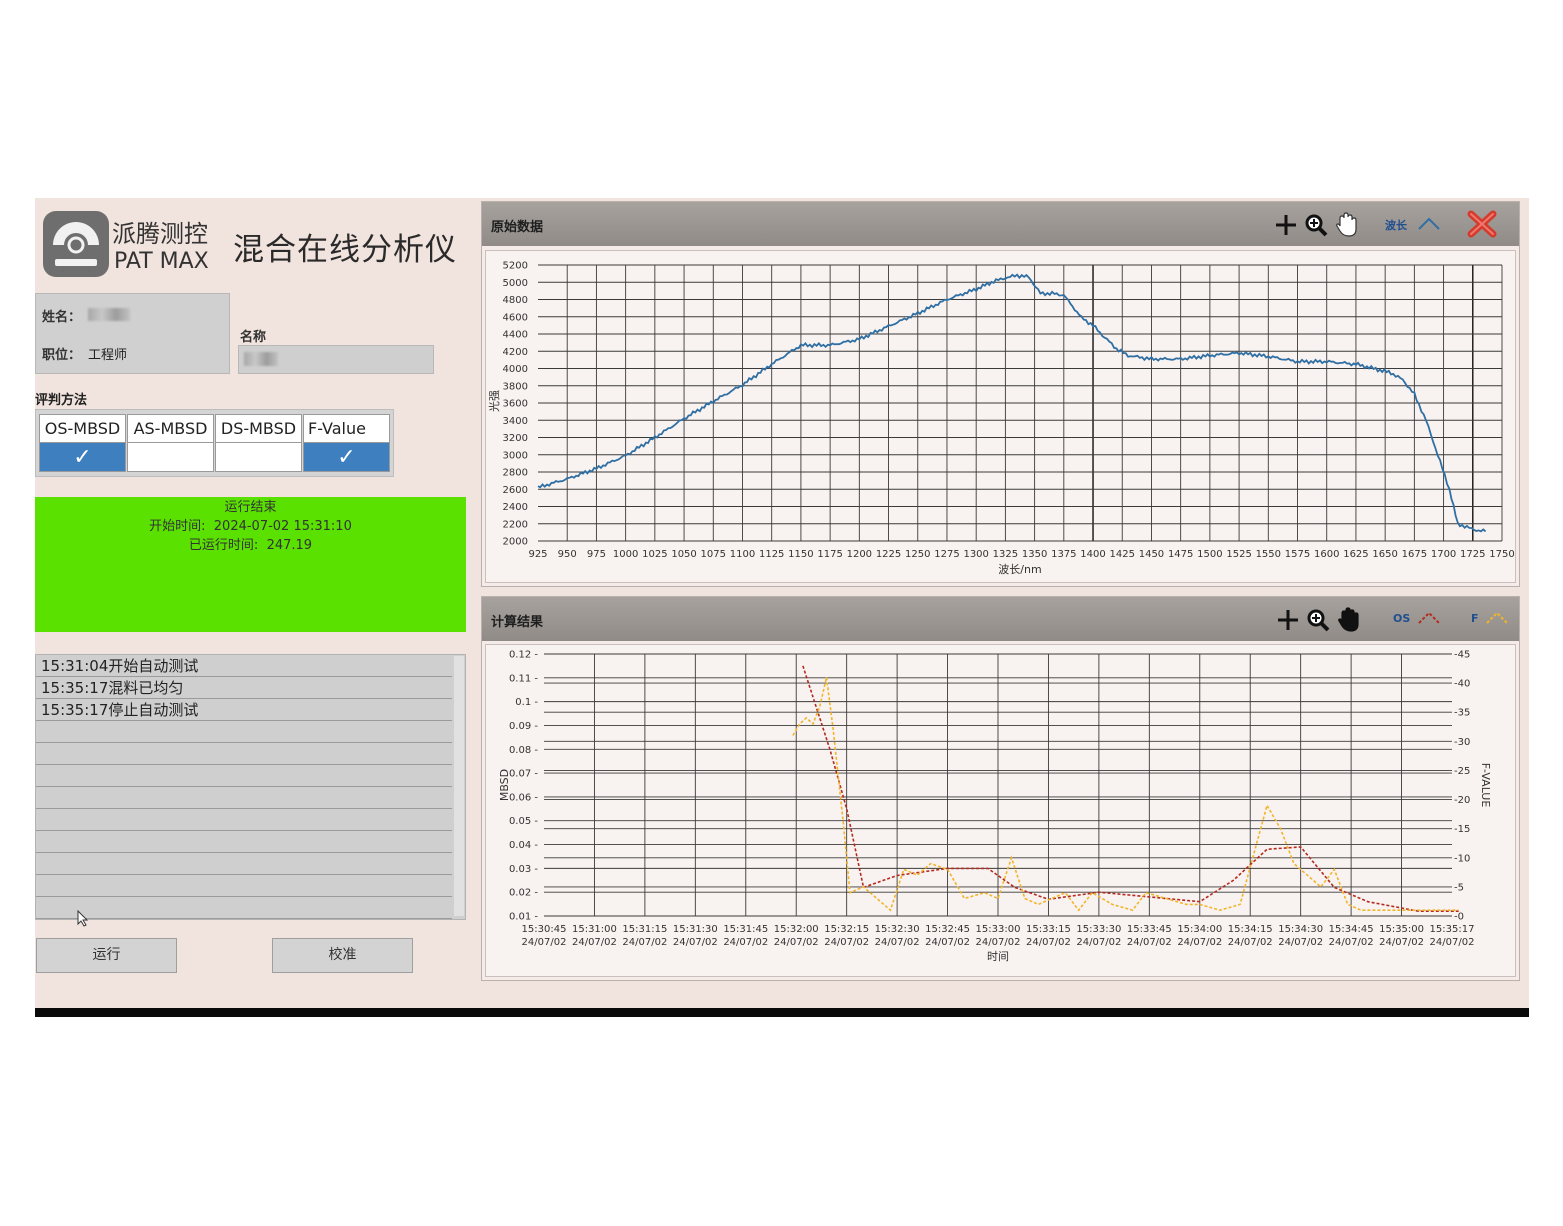  What do you see at coordinates (846, 929) in the screenshot?
I see `x-tick-time: 15:32:15` at bounding box center [846, 929].